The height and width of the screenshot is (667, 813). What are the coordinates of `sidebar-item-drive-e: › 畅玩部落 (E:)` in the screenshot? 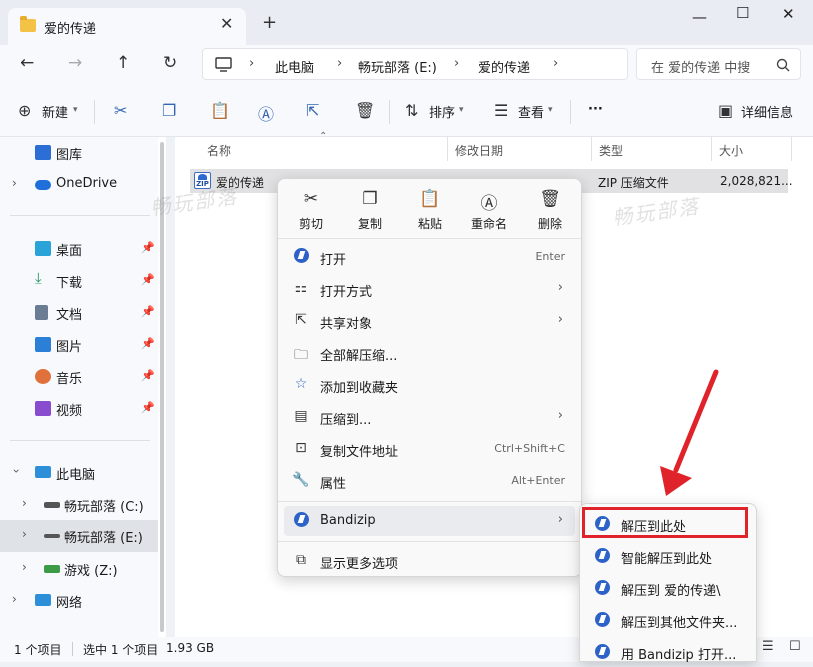 It's located at (79, 536).